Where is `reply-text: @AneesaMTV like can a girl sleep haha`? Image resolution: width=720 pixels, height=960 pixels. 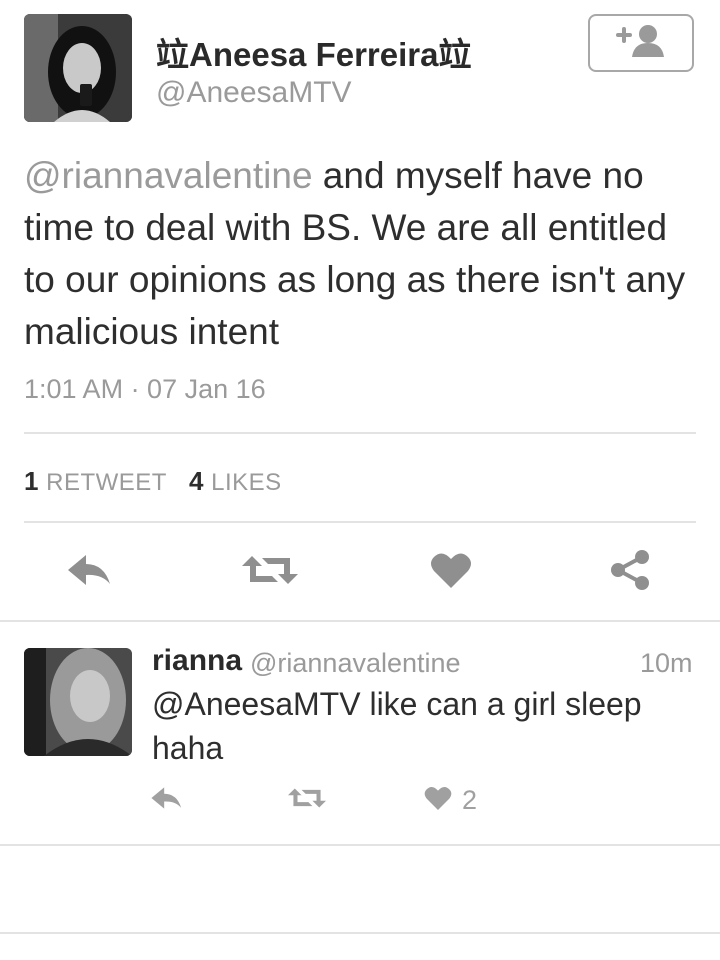 reply-text: @AneesaMTV like can a girl sleep haha is located at coordinates (397, 726).